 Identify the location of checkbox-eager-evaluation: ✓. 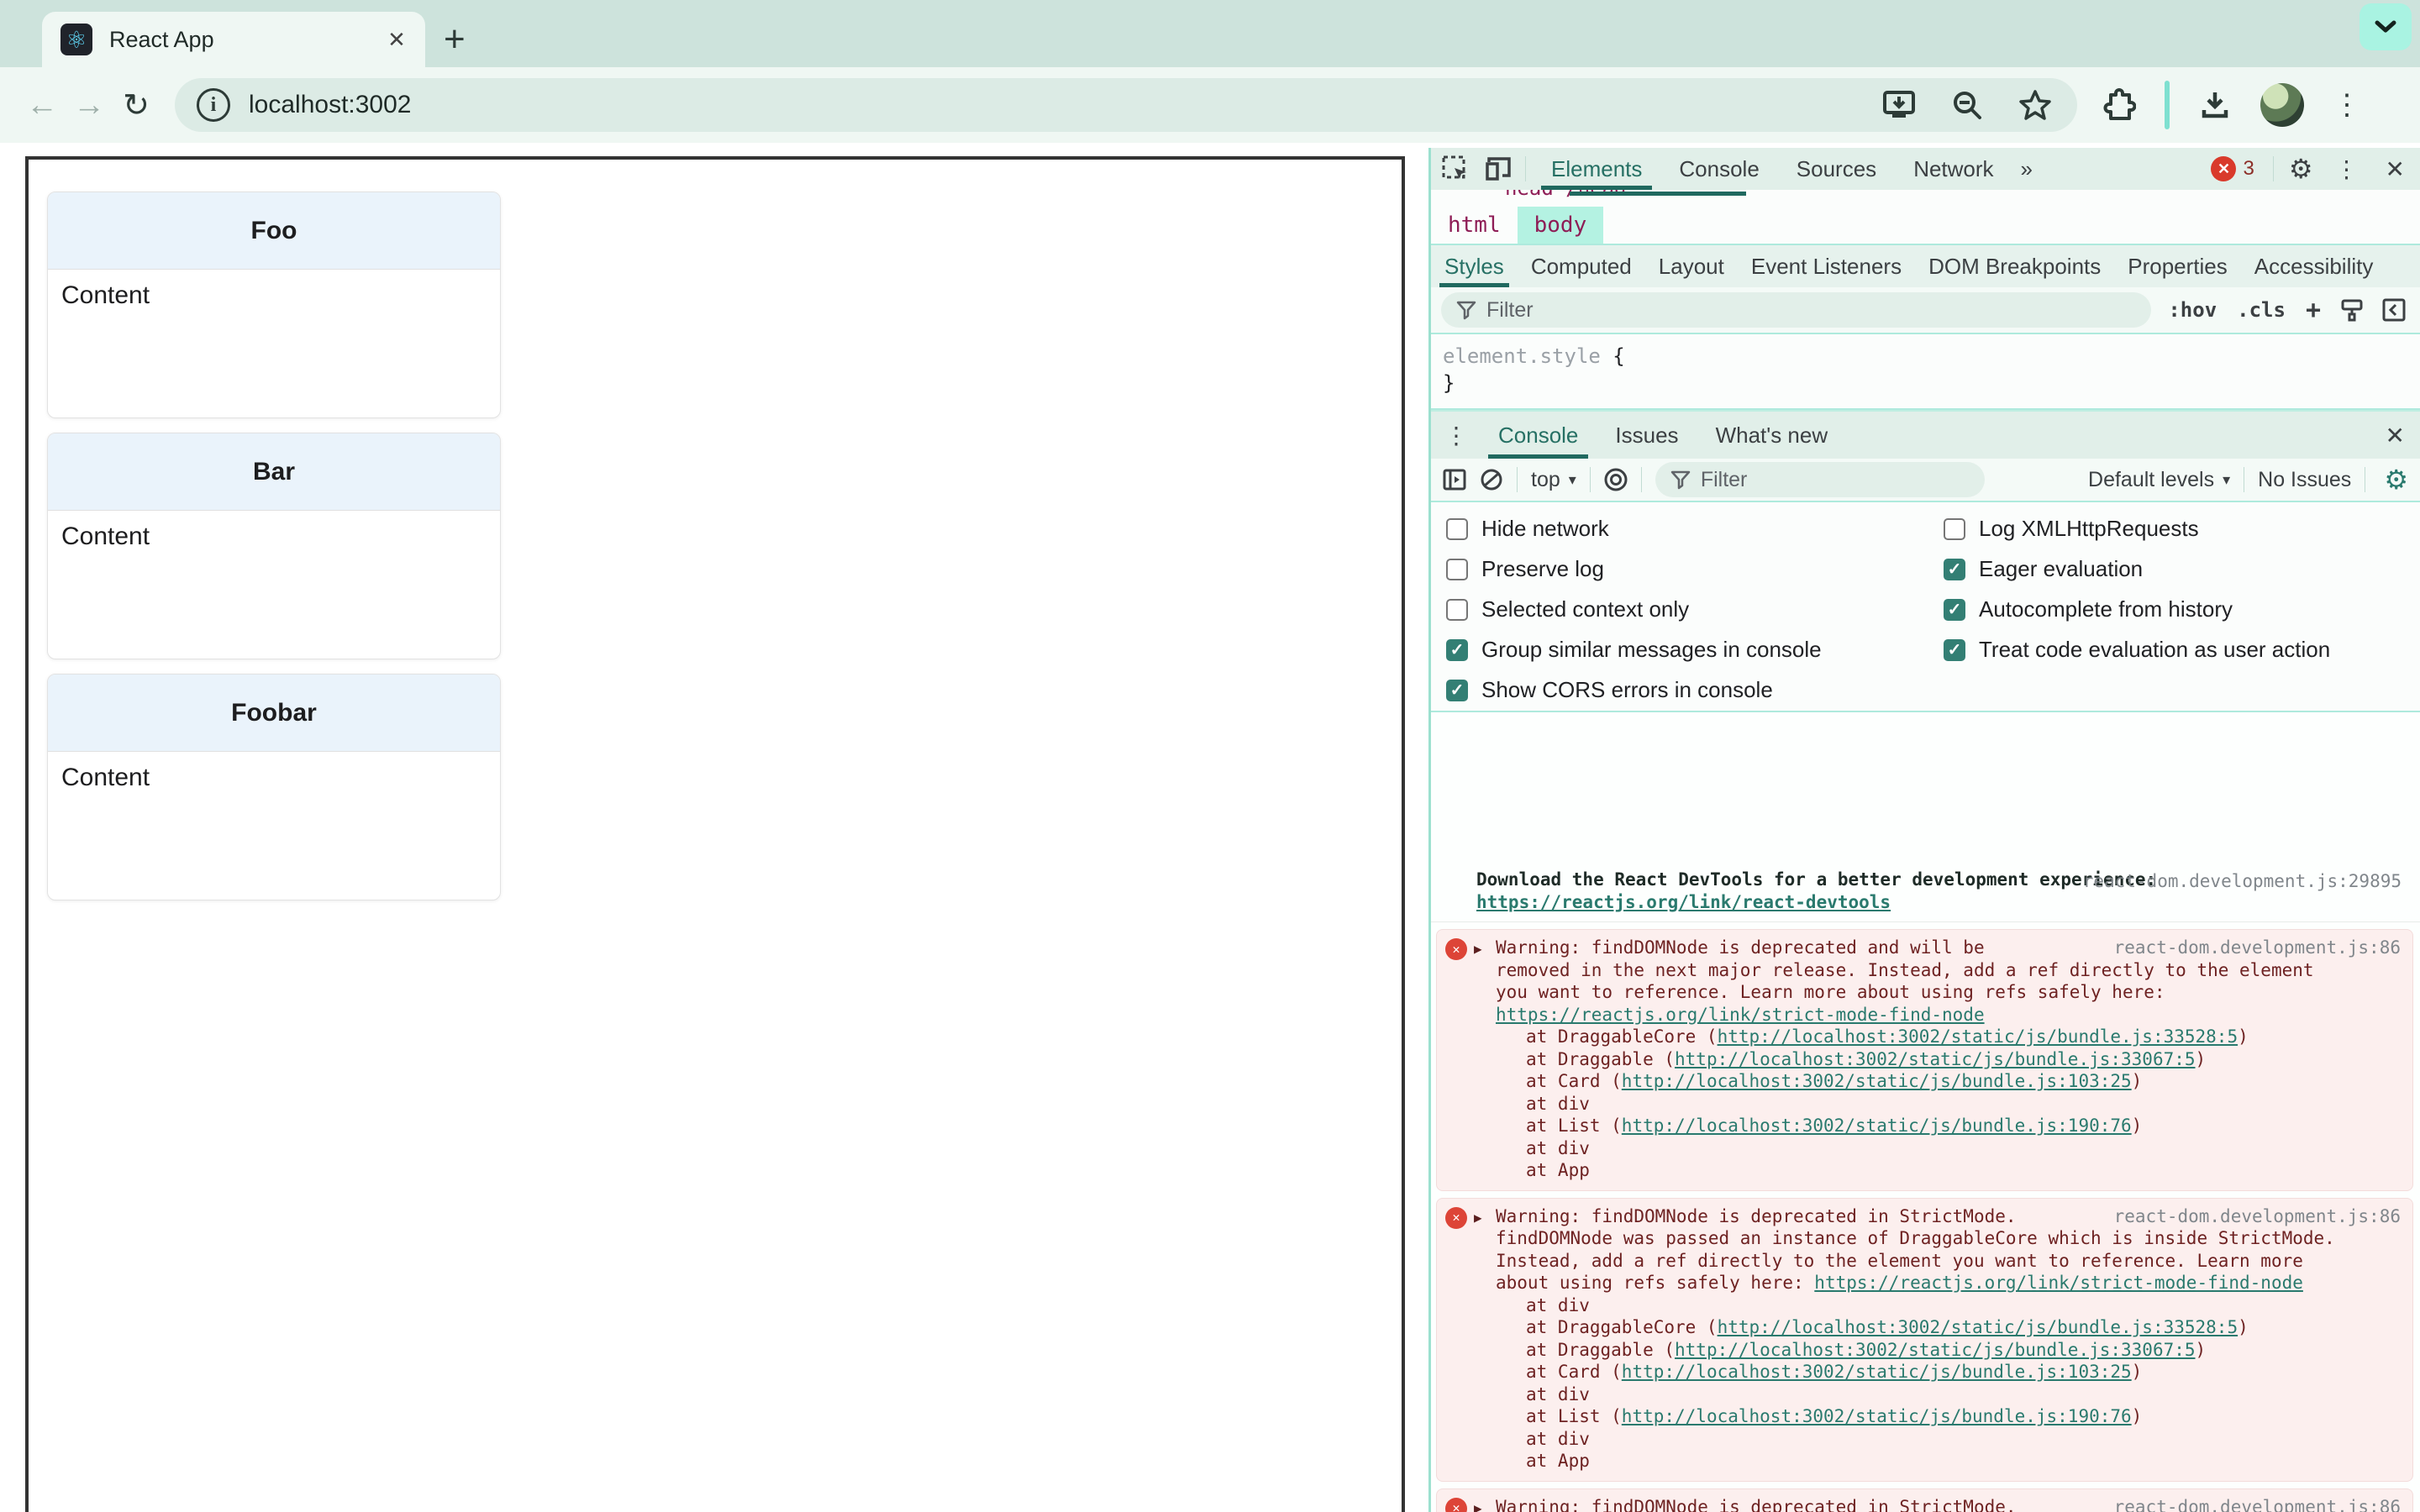
(1954, 569).